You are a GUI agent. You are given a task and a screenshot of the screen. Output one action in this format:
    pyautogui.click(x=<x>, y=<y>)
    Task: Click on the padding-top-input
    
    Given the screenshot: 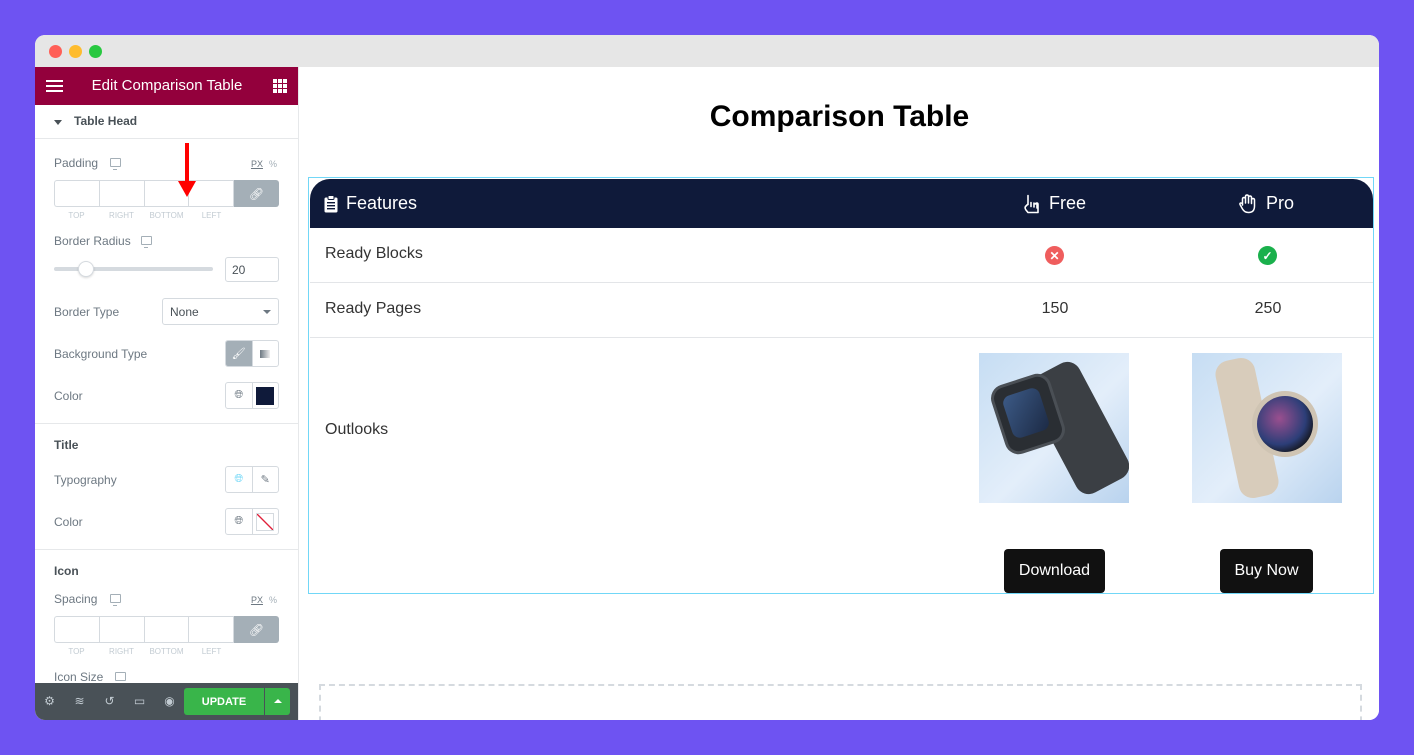 What is the action you would take?
    pyautogui.click(x=76, y=193)
    